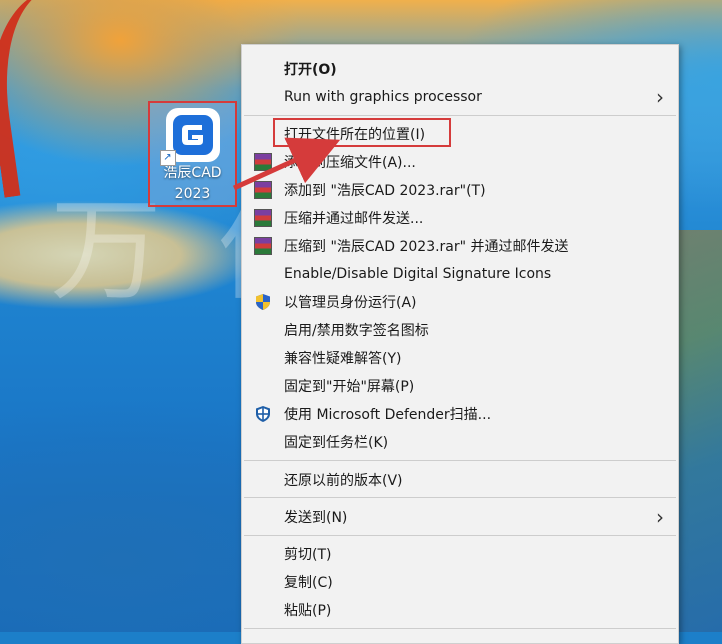 This screenshot has width=722, height=644. I want to click on desktop-icon-label-line2: 2023, so click(192, 194).